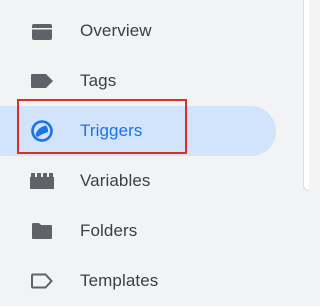 This screenshot has height=306, width=320. What do you see at coordinates (116, 30) in the screenshot?
I see `sidebar-item-label: Overview` at bounding box center [116, 30].